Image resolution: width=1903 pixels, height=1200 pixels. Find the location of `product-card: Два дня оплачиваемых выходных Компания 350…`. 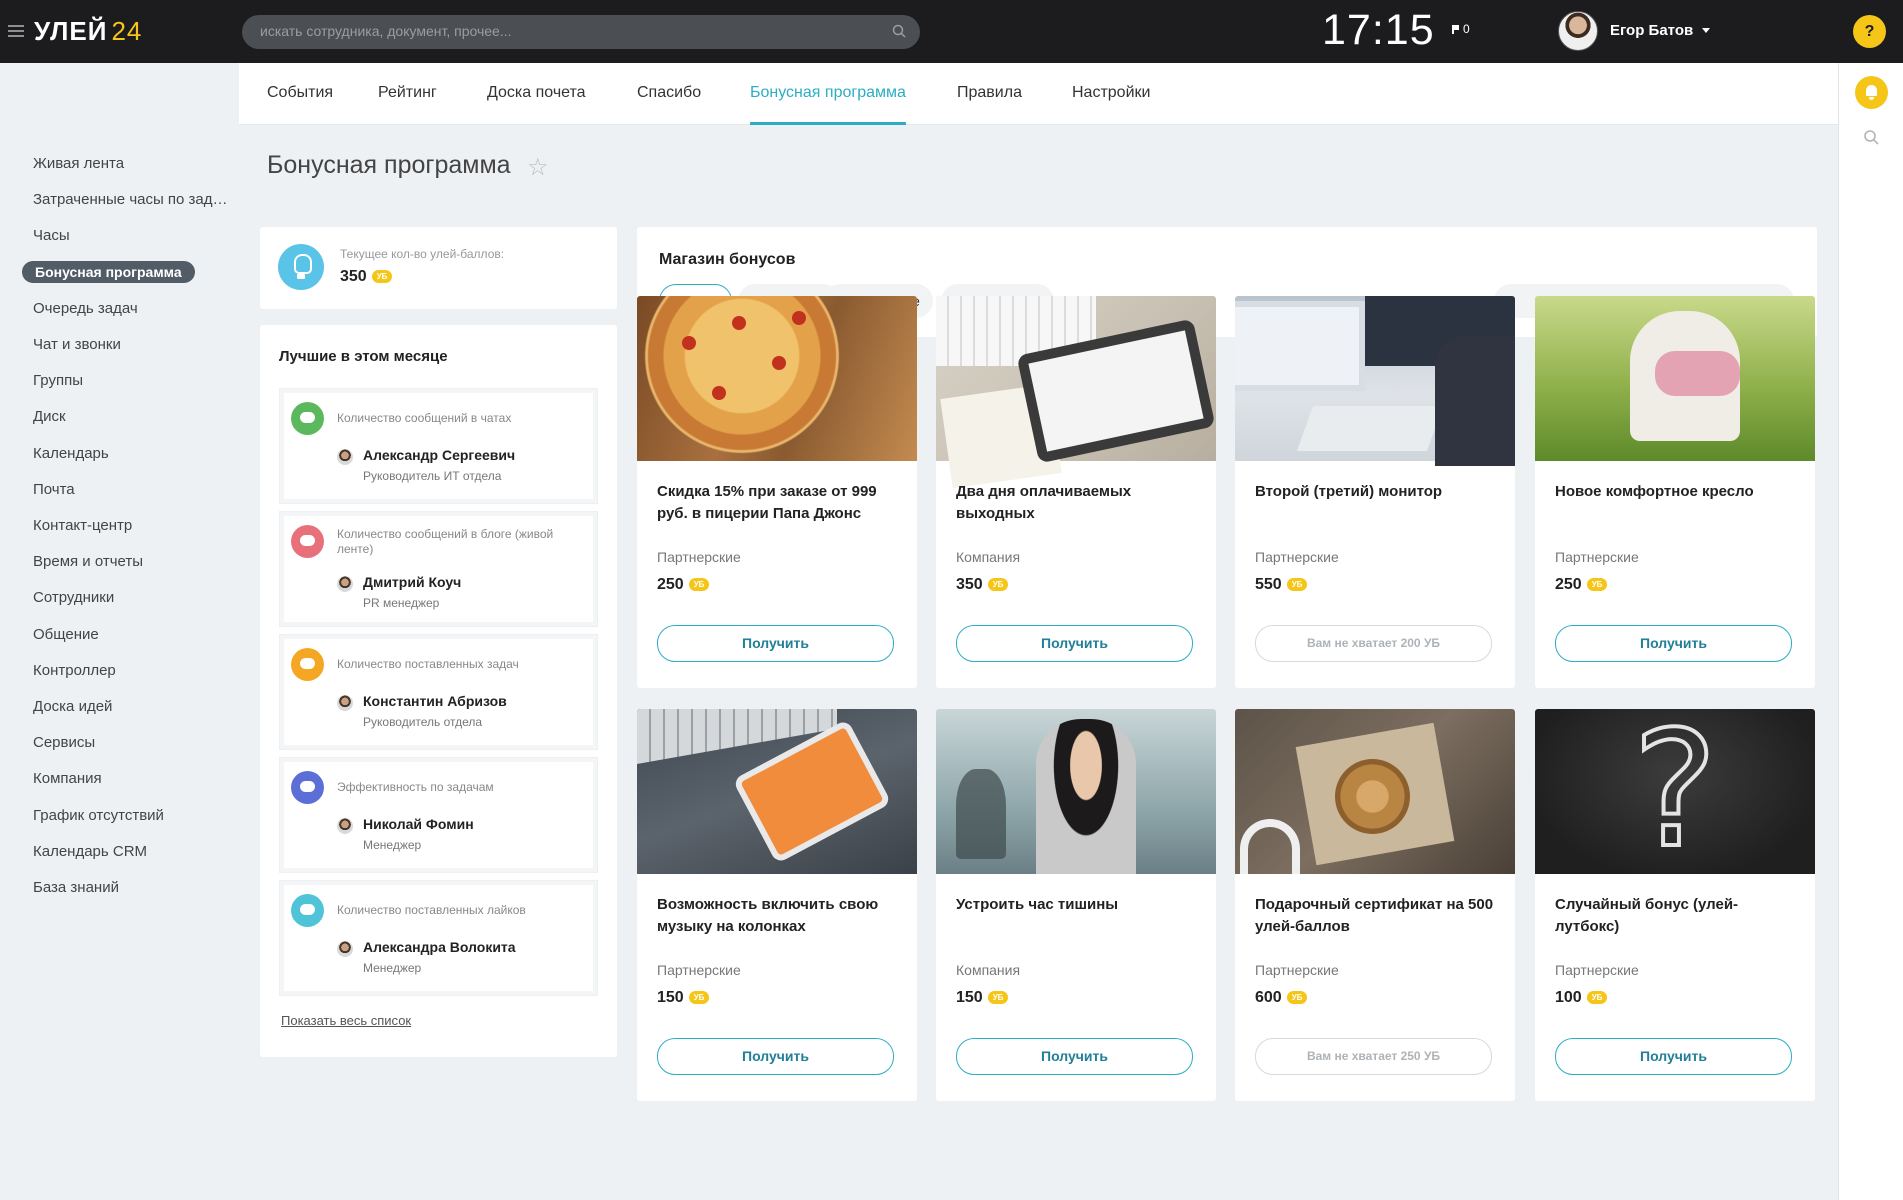

product-card: Два дня оплачиваемых выходных Компания 350… is located at coordinates (1076, 492).